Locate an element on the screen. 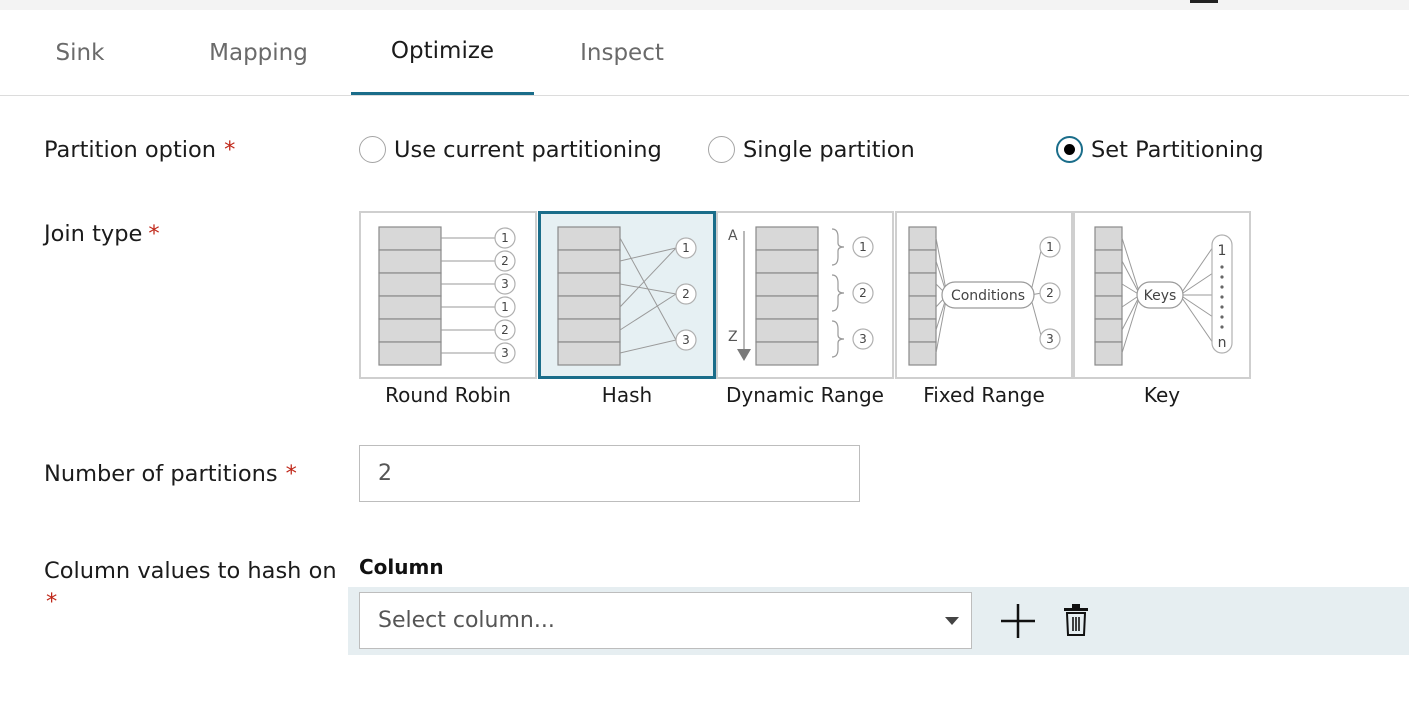  round-robin-label: Round Robin is located at coordinates (448, 395).